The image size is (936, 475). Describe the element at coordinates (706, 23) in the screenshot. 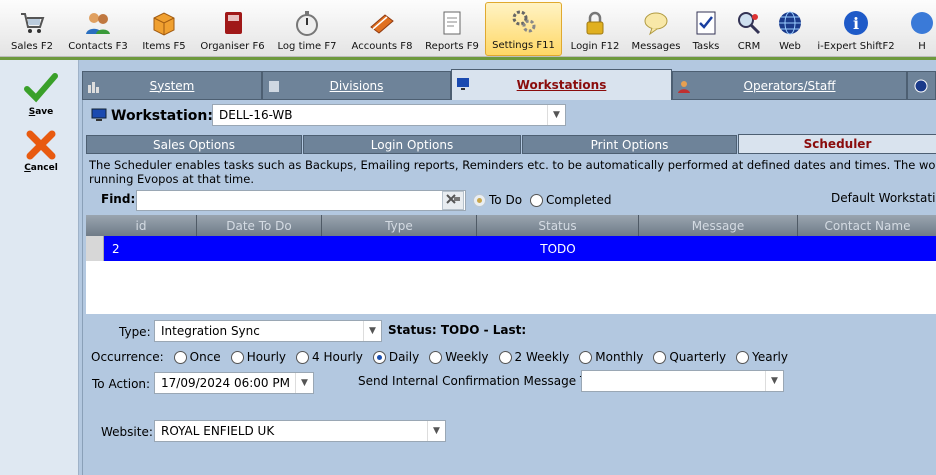

I see `checklist-icon` at that location.